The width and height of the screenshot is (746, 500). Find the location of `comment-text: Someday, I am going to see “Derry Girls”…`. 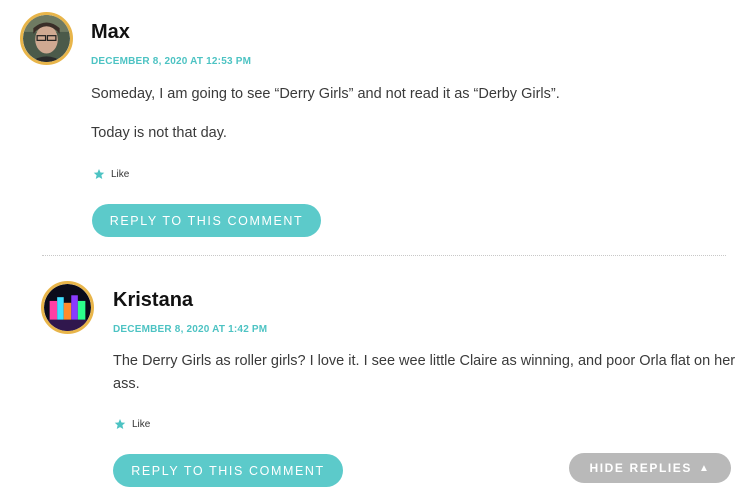

comment-text: Someday, I am going to see “Derry Girls”… is located at coordinates (325, 94).